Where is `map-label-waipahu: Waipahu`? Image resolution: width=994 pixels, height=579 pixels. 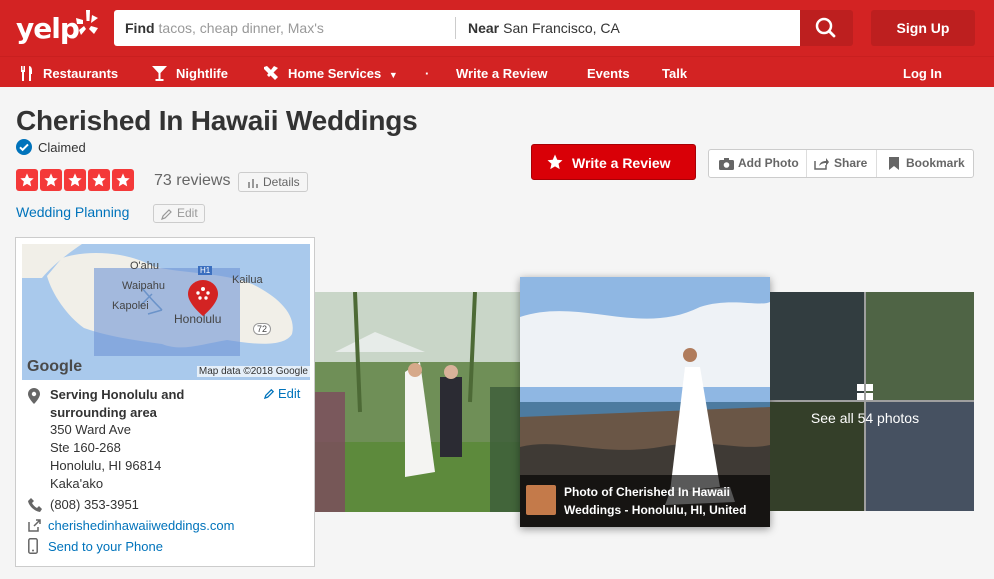 map-label-waipahu: Waipahu is located at coordinates (144, 286).